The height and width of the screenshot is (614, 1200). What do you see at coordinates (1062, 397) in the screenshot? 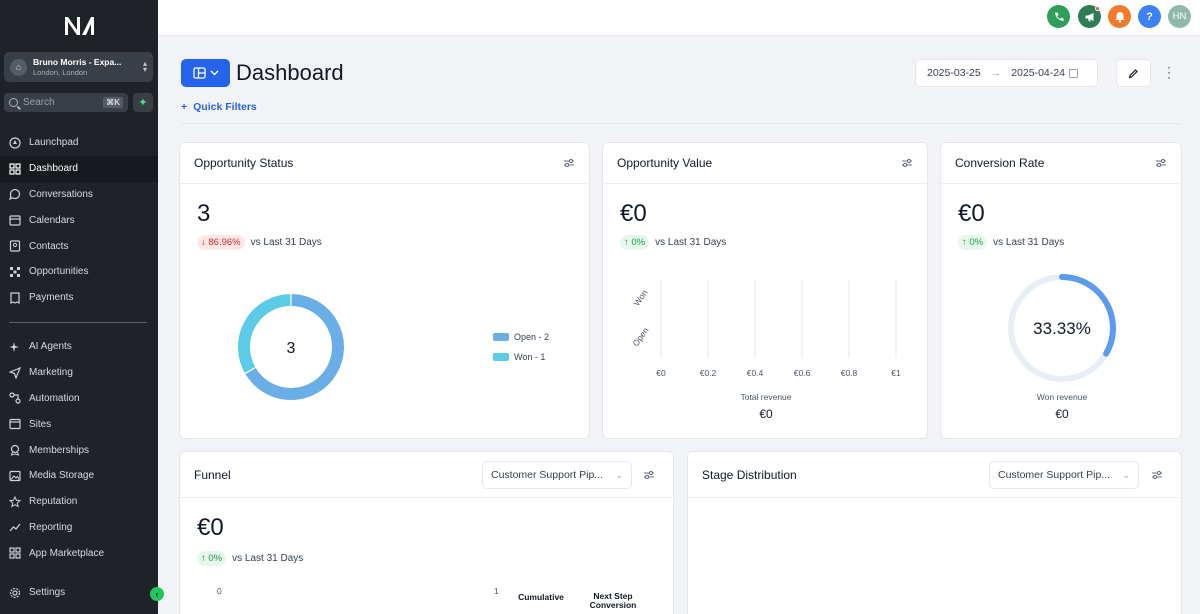
I see `footer-label: Won revenue` at bounding box center [1062, 397].